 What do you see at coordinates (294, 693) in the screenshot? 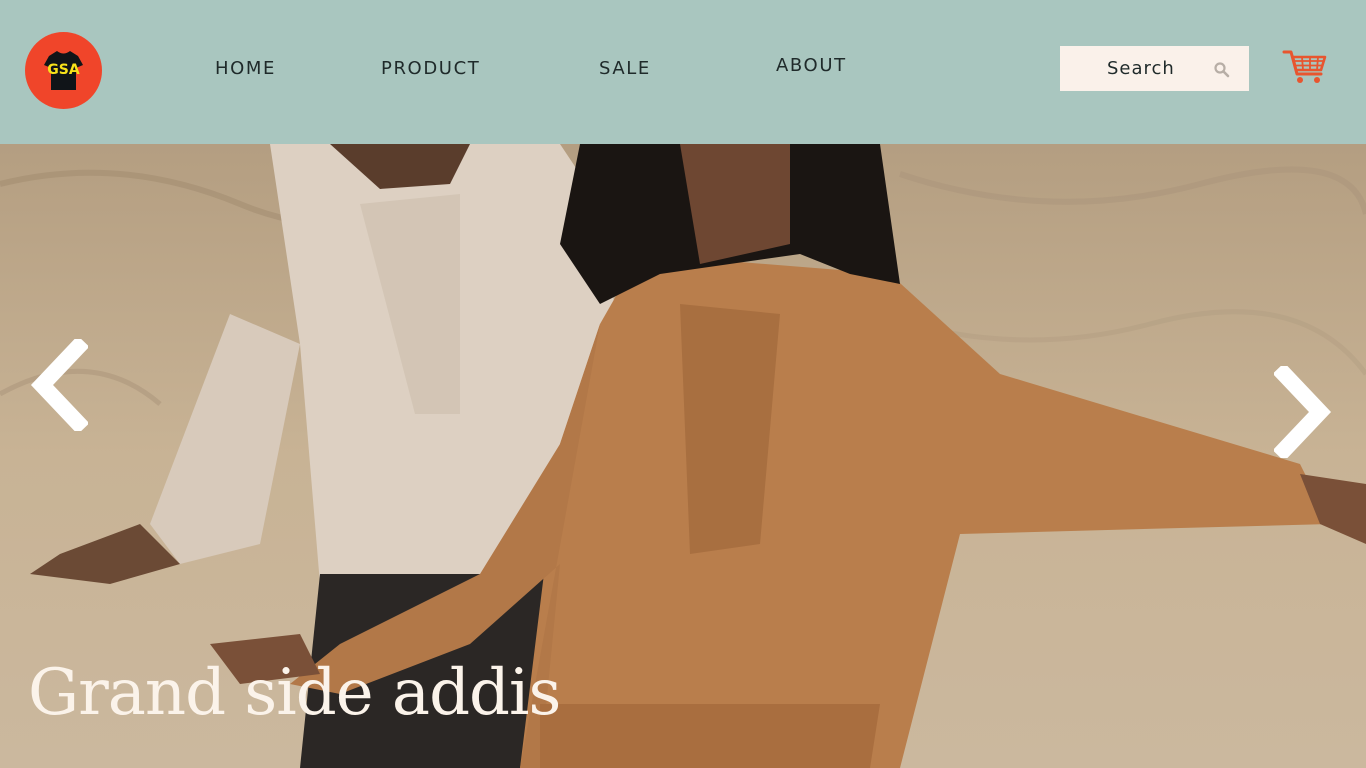
I see `hero-title: Grand side addis` at bounding box center [294, 693].